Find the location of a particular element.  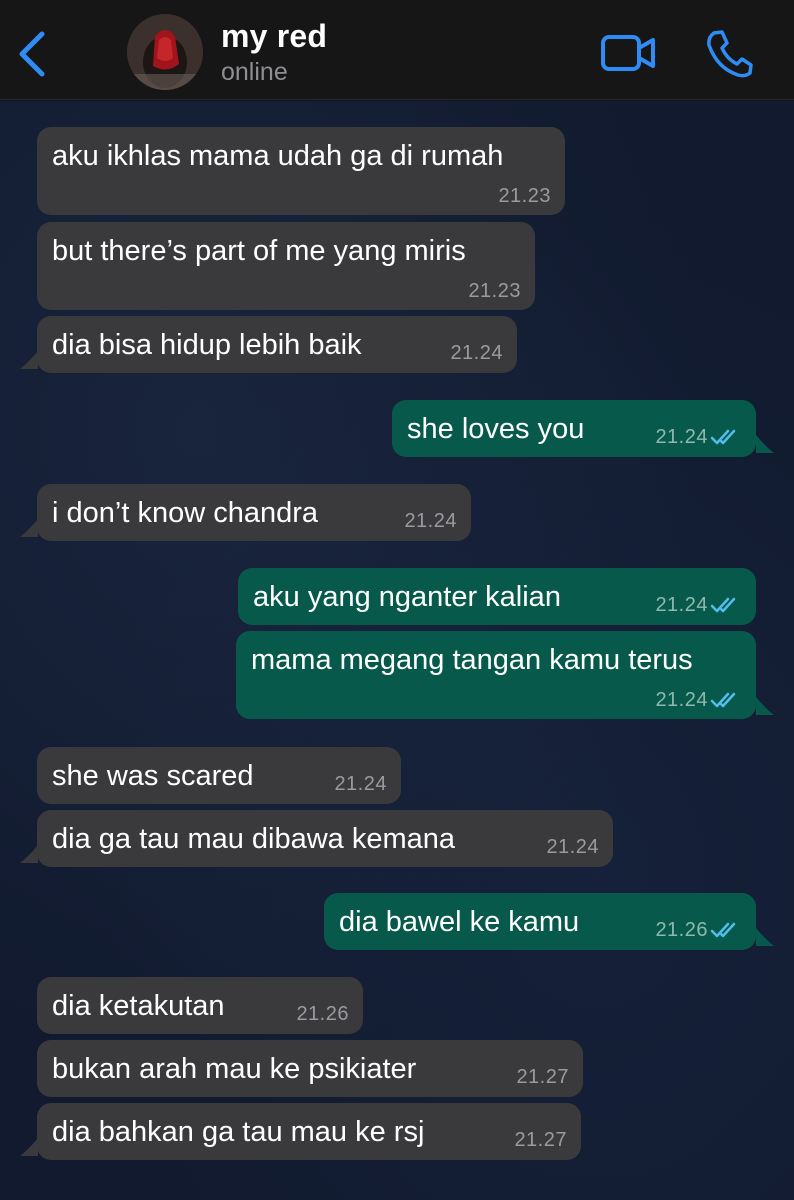

outgoing-message: aku yang nganter kalian 21.24 is located at coordinates (497, 596).